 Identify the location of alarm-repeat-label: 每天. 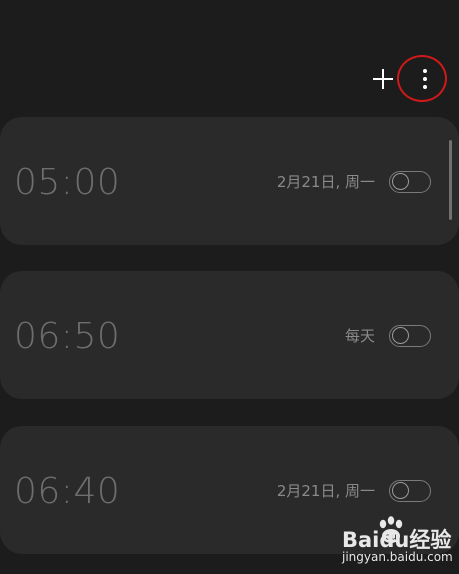
(359, 336).